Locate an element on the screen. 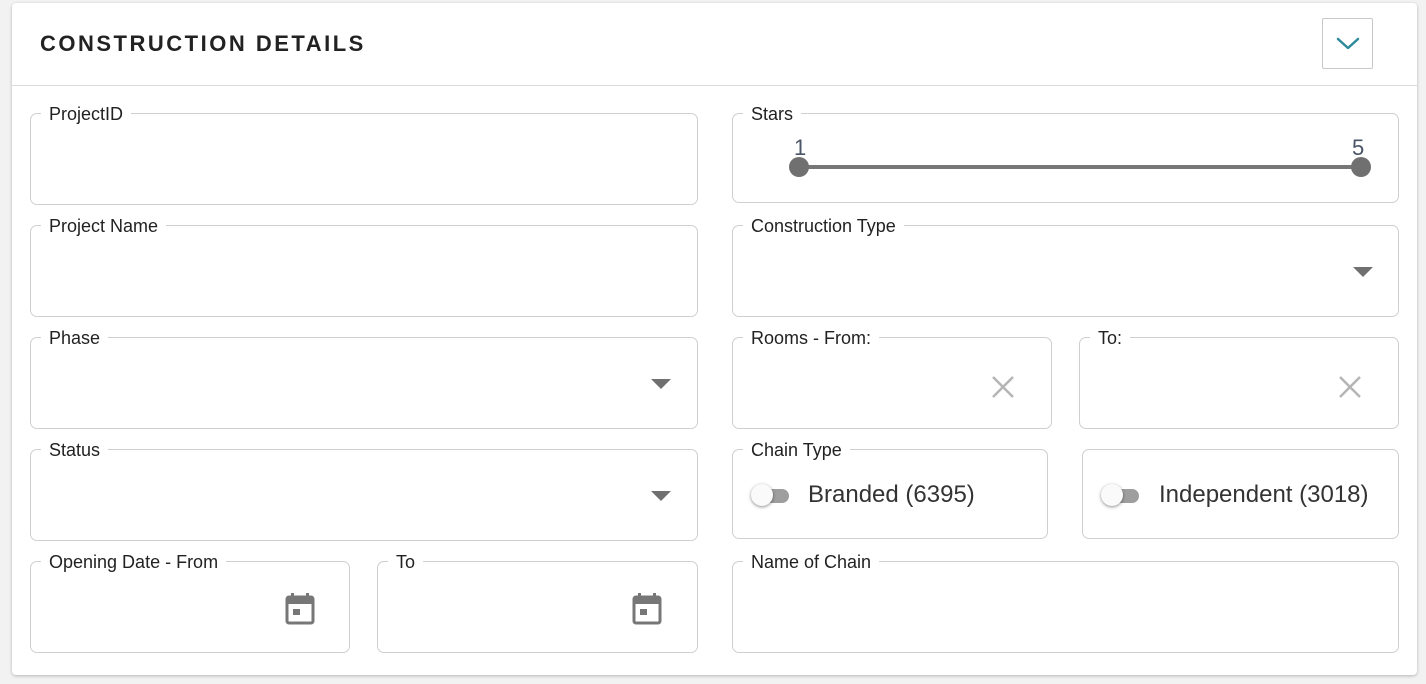 The image size is (1426, 684). independent-toggle is located at coordinates (1120, 495).